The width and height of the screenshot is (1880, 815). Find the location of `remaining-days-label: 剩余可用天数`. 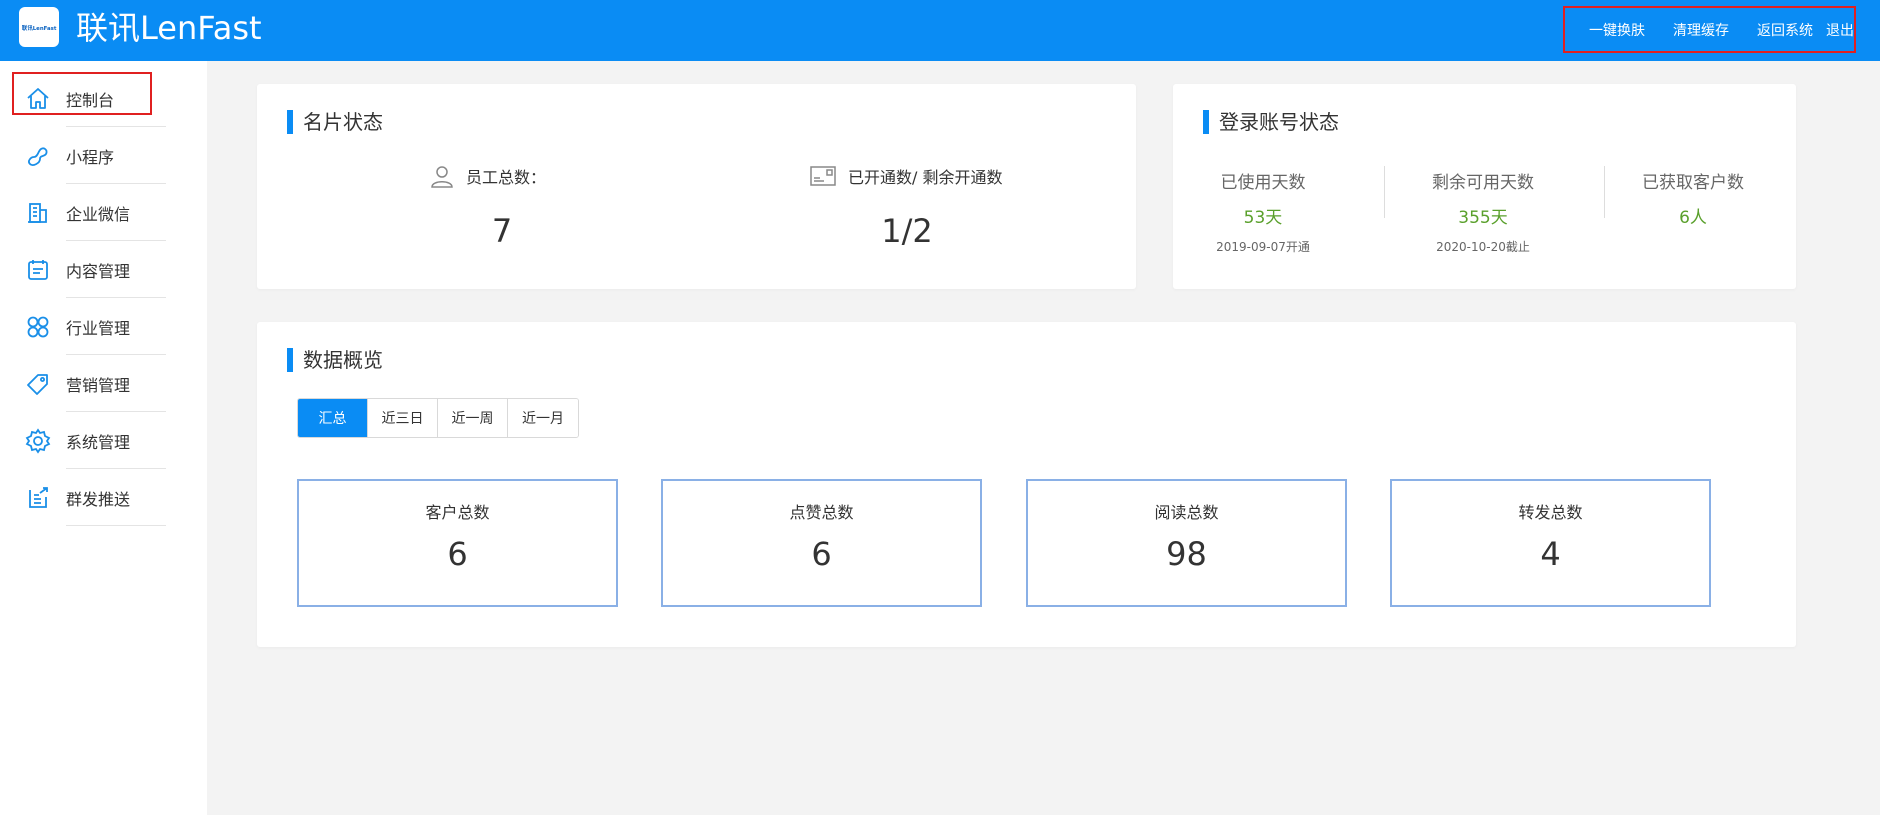

remaining-days-label: 剩余可用天数 is located at coordinates (1483, 183).